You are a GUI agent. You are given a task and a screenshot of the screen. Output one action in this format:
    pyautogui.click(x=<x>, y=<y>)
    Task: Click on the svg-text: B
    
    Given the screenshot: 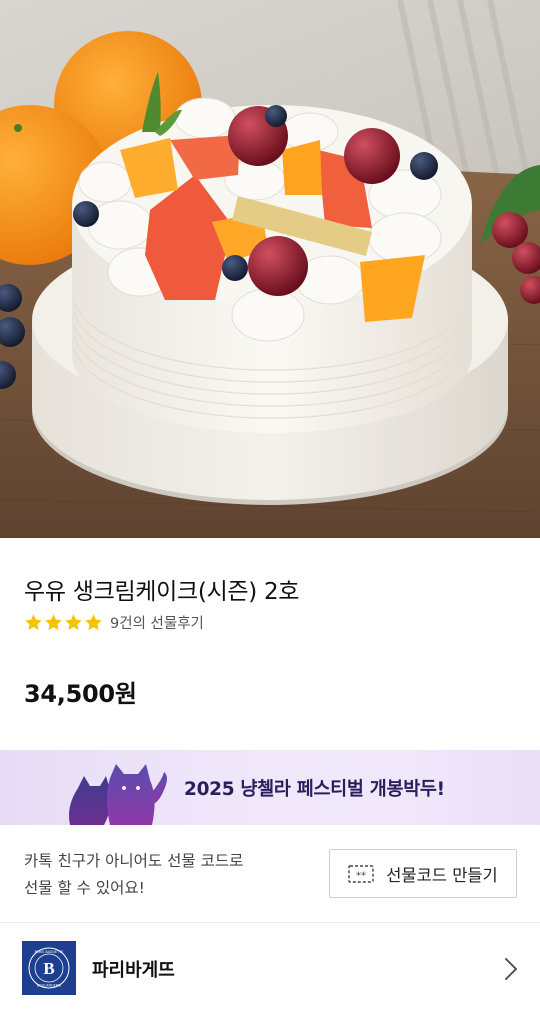 What is the action you would take?
    pyautogui.click(x=48, y=968)
    